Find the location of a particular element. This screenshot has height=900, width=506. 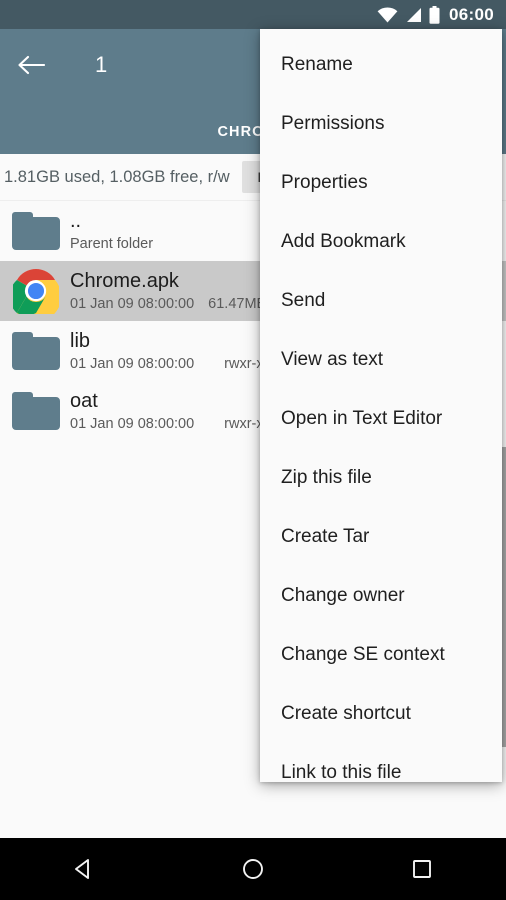

status-bar-clock: 06:00 is located at coordinates (471, 14).